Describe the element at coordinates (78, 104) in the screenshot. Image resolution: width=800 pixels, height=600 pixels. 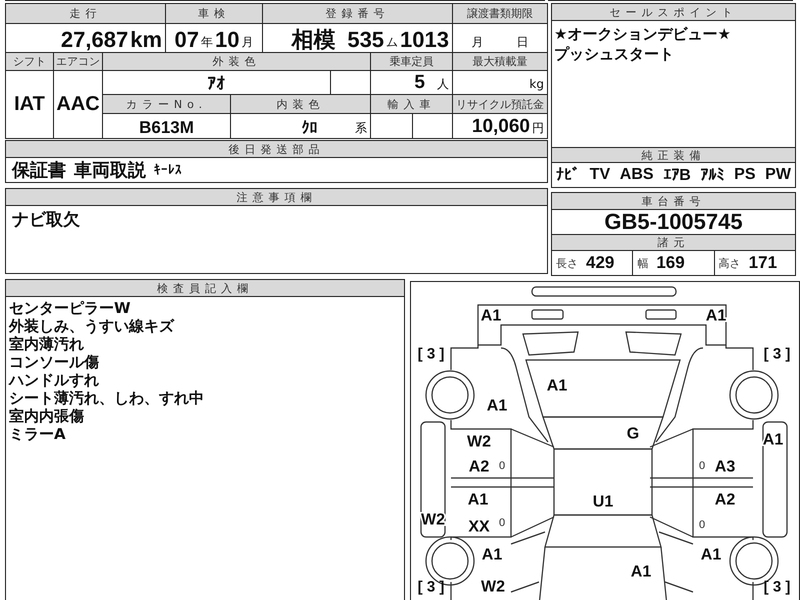
I see `table-cell: AAC` at that location.